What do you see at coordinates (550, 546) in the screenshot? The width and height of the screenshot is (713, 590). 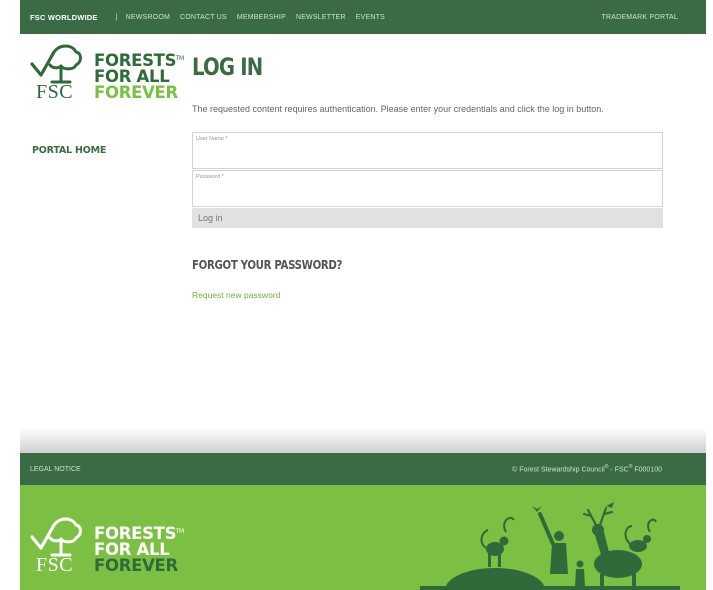 I see `wildlife-silhouette-icon` at bounding box center [550, 546].